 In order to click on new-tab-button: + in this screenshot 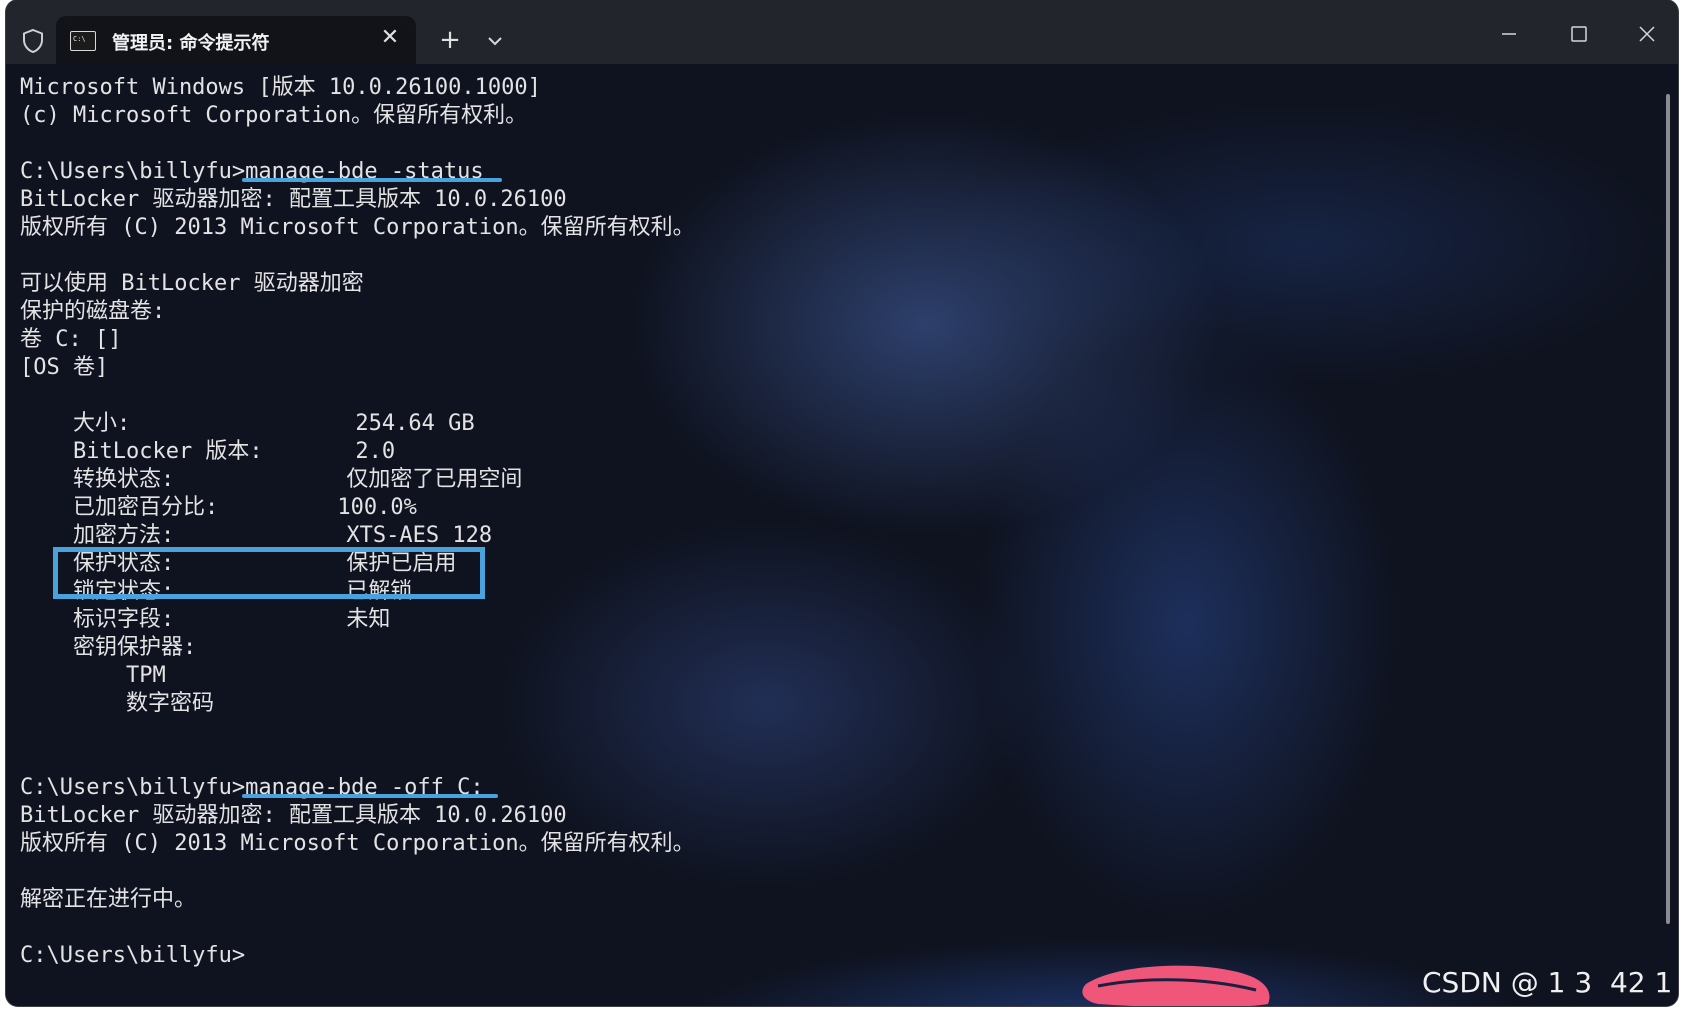, I will do `click(450, 40)`.